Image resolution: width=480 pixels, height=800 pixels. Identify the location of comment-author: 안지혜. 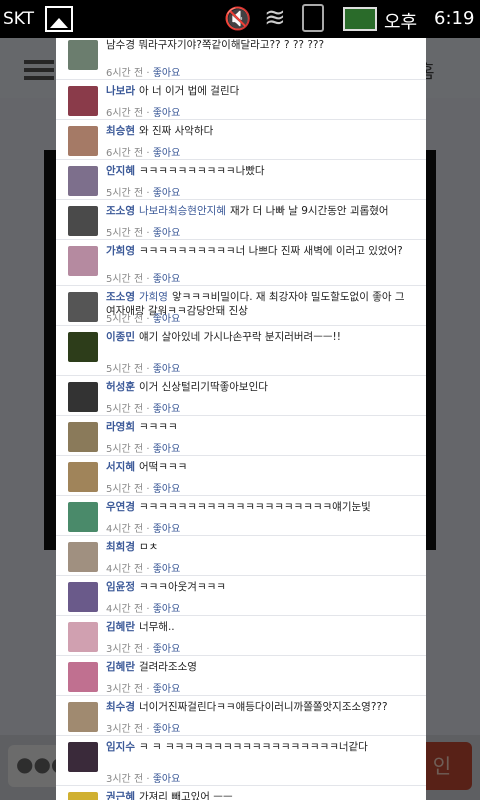
(120, 171).